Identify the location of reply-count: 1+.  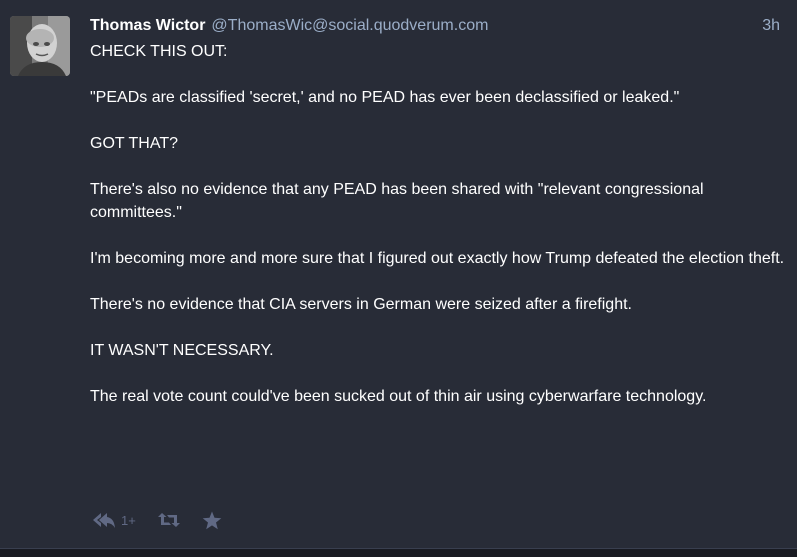
(128, 520).